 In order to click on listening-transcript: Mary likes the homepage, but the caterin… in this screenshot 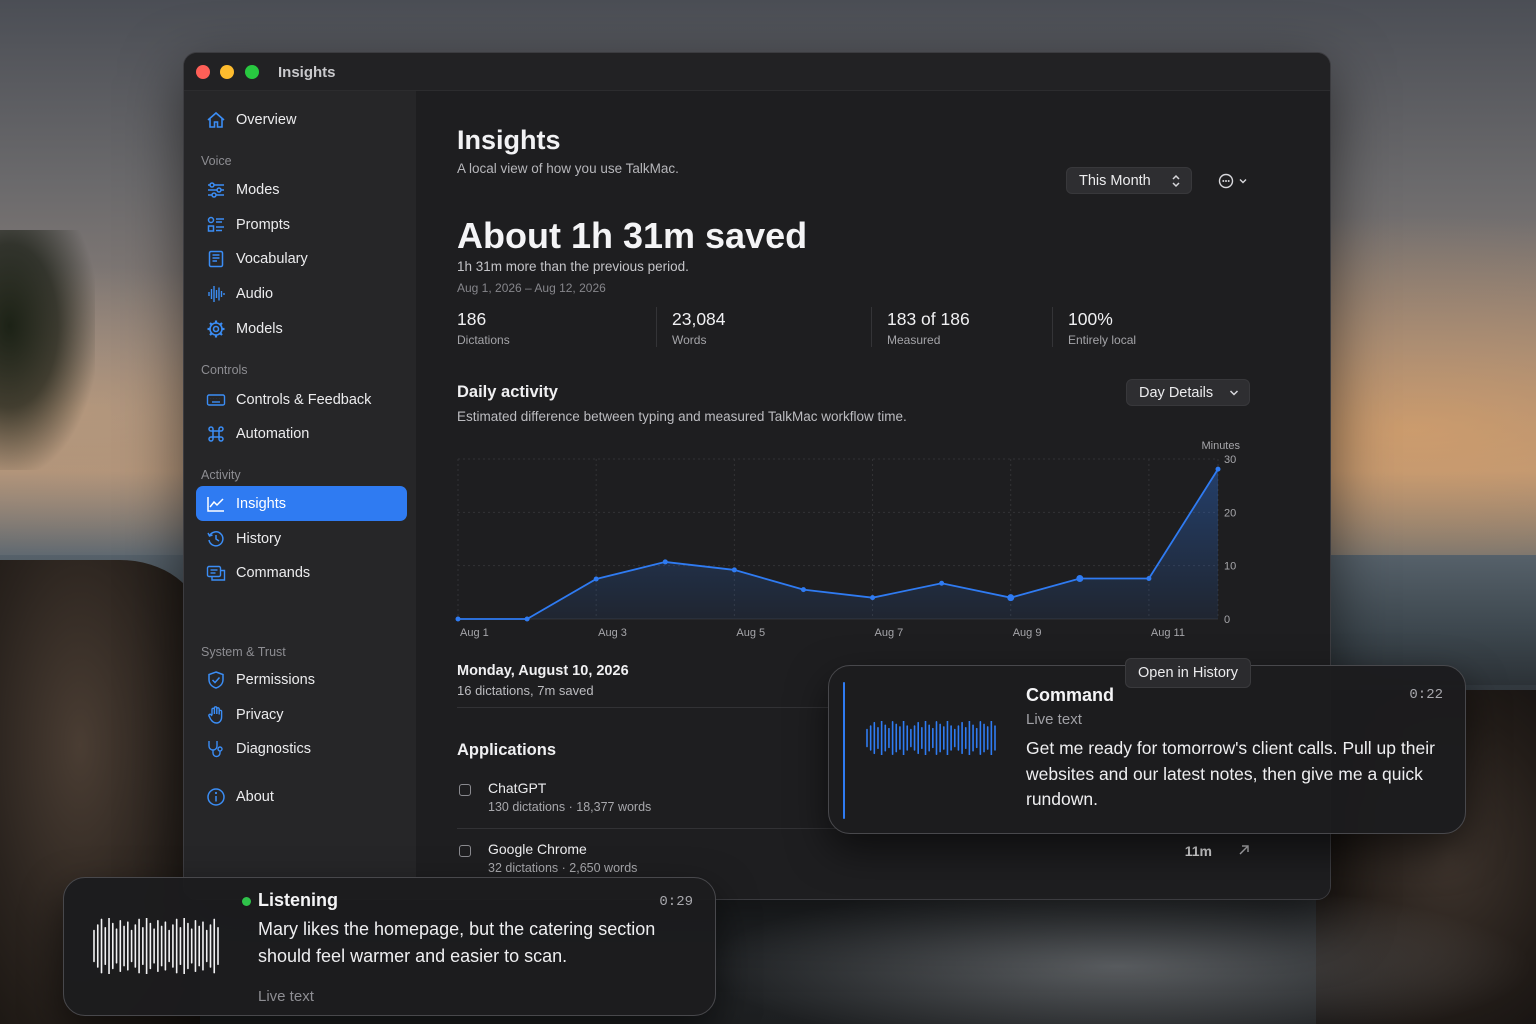, I will do `click(457, 942)`.